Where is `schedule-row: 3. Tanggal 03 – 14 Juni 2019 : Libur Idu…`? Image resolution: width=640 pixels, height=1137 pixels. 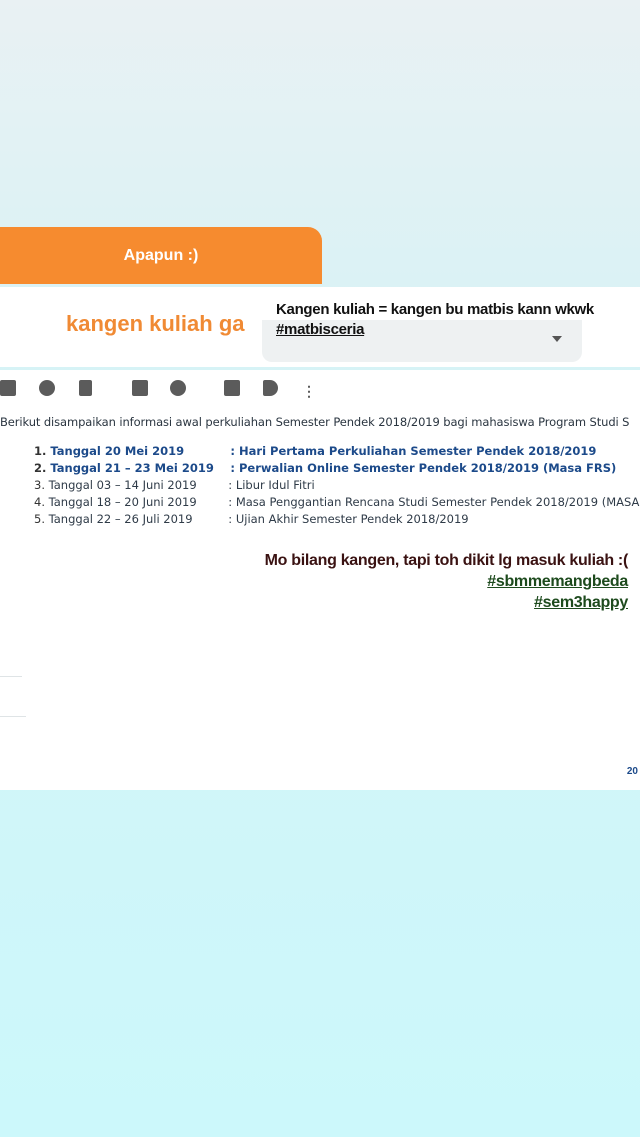
schedule-row: 3. Tanggal 03 – 14 Juni 2019 : Libur Idu… is located at coordinates (174, 485).